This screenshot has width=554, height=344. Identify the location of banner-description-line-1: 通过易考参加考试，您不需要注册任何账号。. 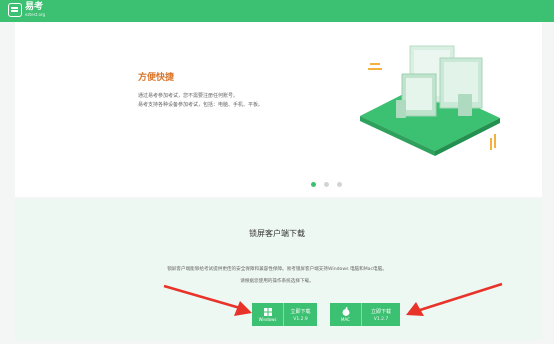
(188, 96).